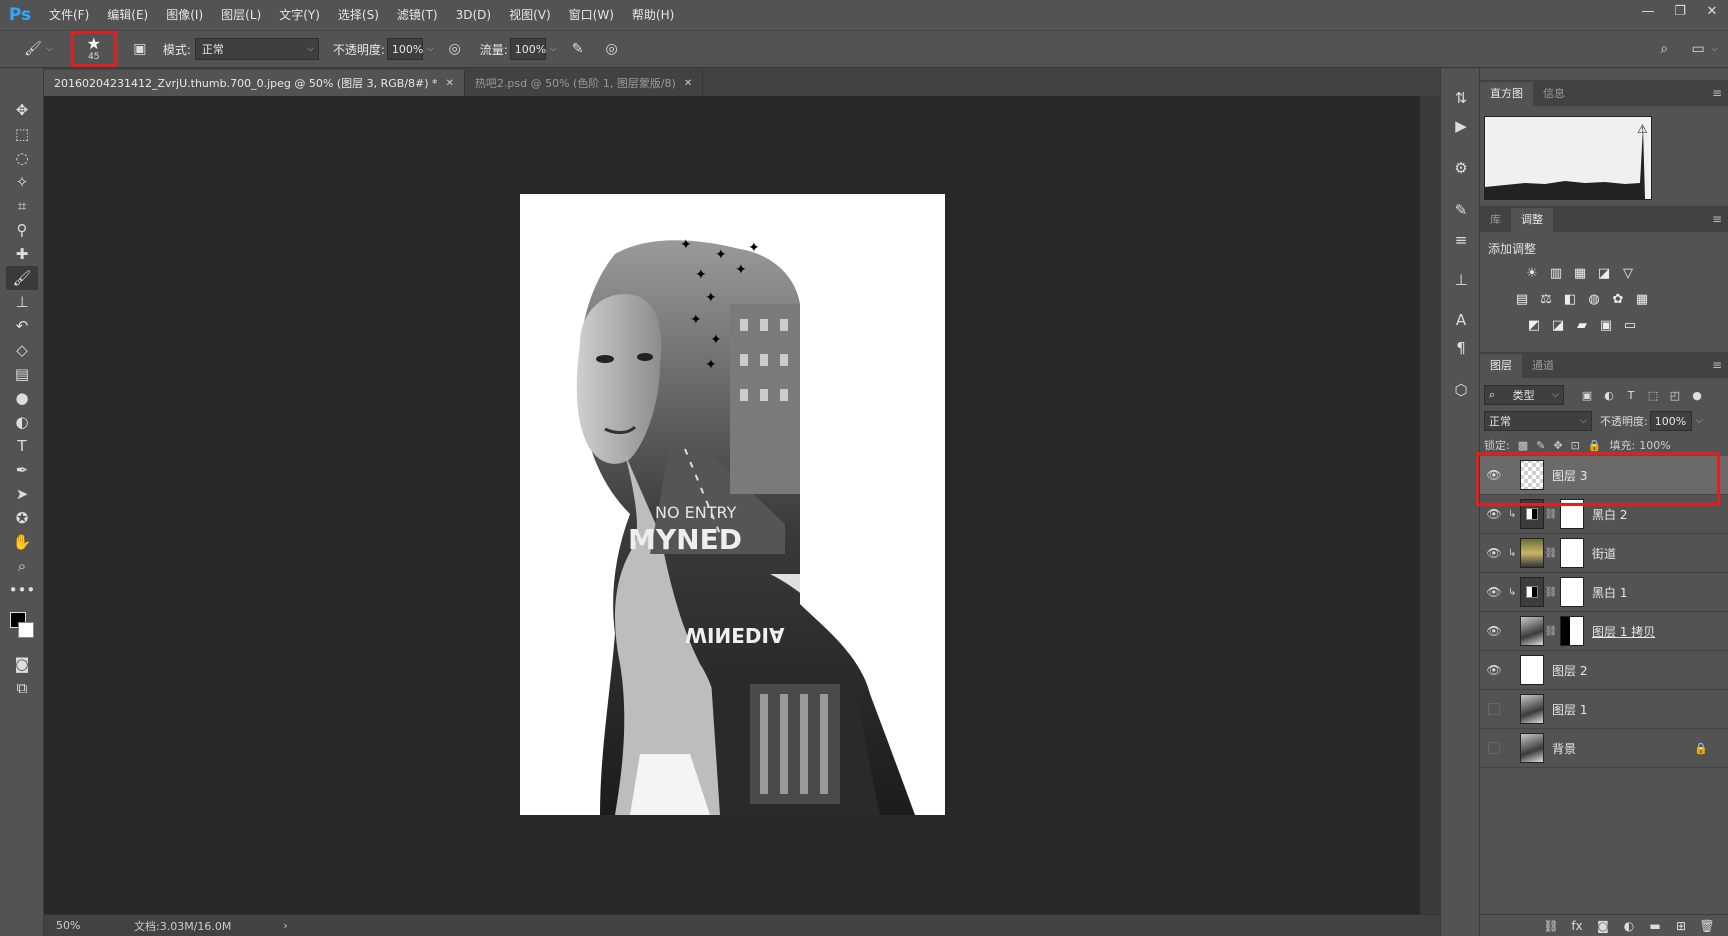  Describe the element at coordinates (527, 49) in the screenshot. I see `flow-input: 100%` at that location.